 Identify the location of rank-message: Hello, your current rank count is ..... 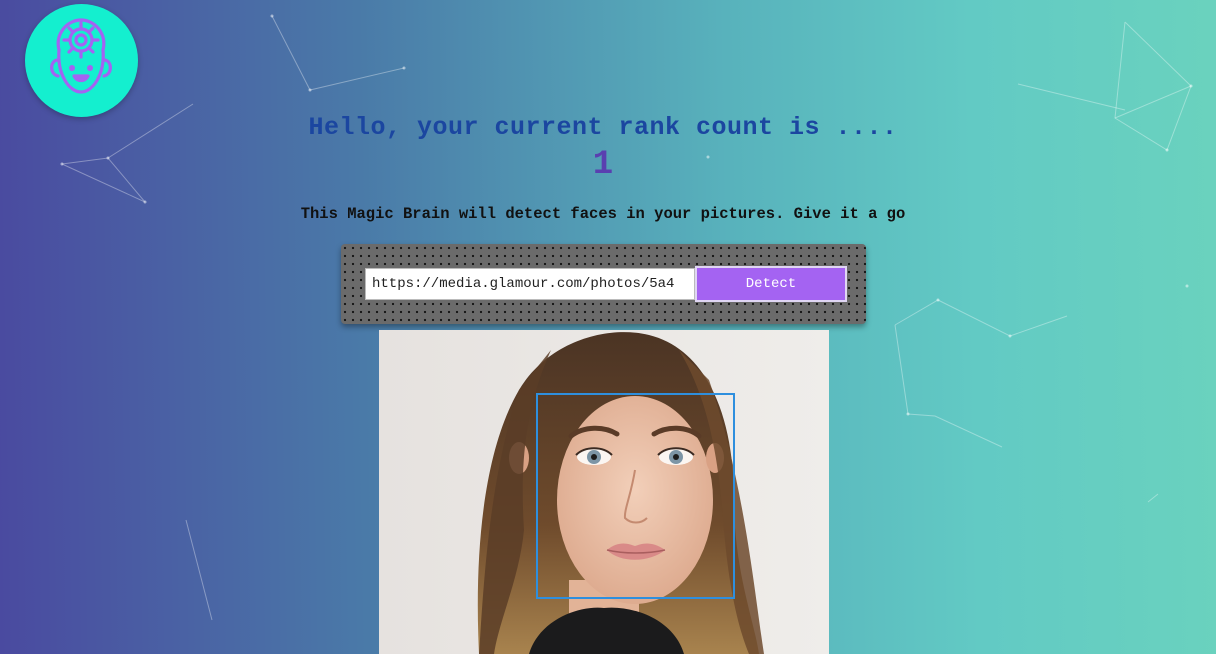
(603, 127).